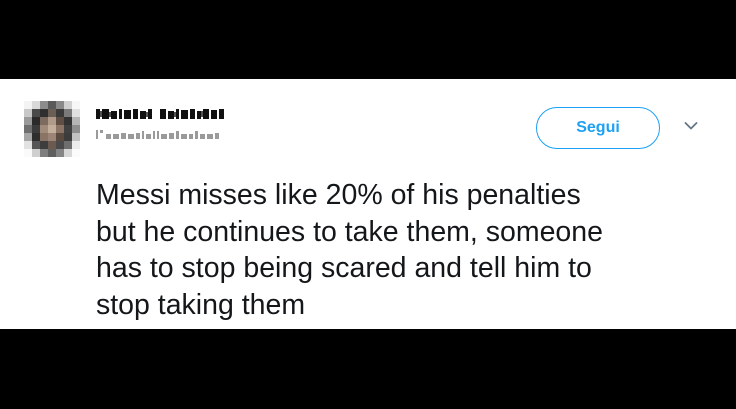 The width and height of the screenshot is (736, 409). Describe the element at coordinates (598, 128) in the screenshot. I see `follow-button: Segui` at that location.